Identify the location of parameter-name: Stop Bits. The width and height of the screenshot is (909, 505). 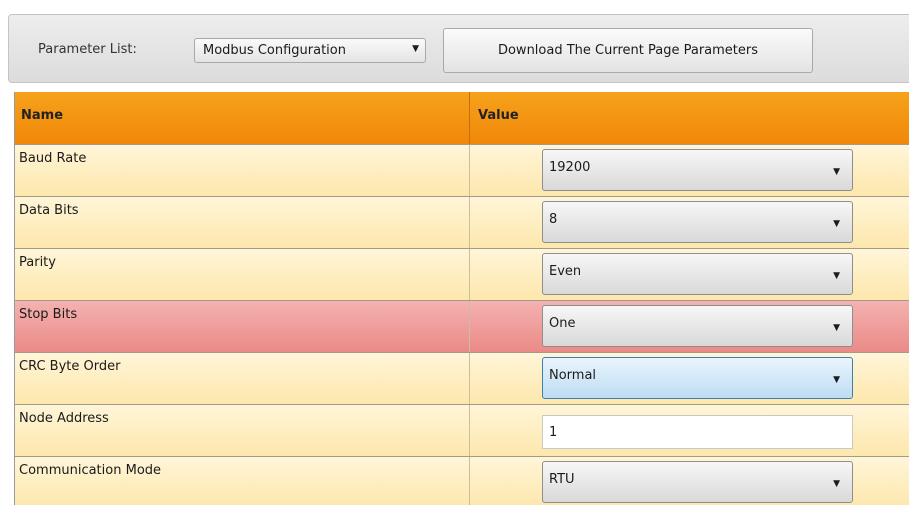
(48, 314).